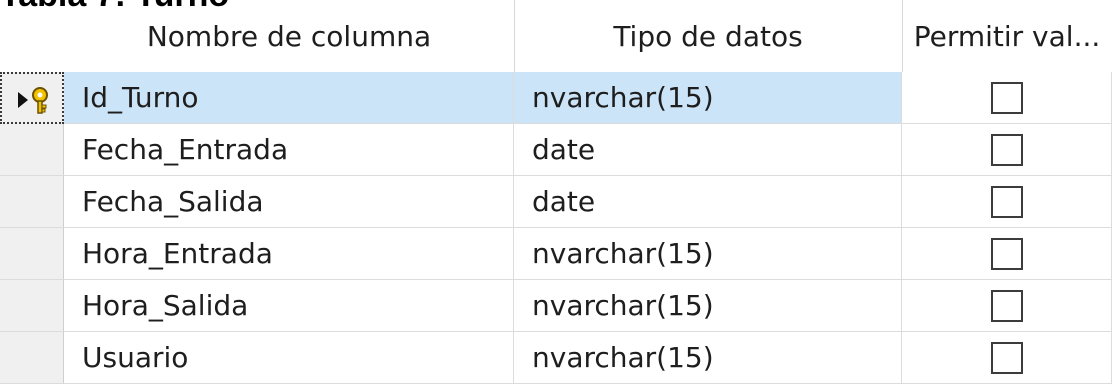  I want to click on table-row: Hora_Entrada nvarchar(15), so click(556, 254).